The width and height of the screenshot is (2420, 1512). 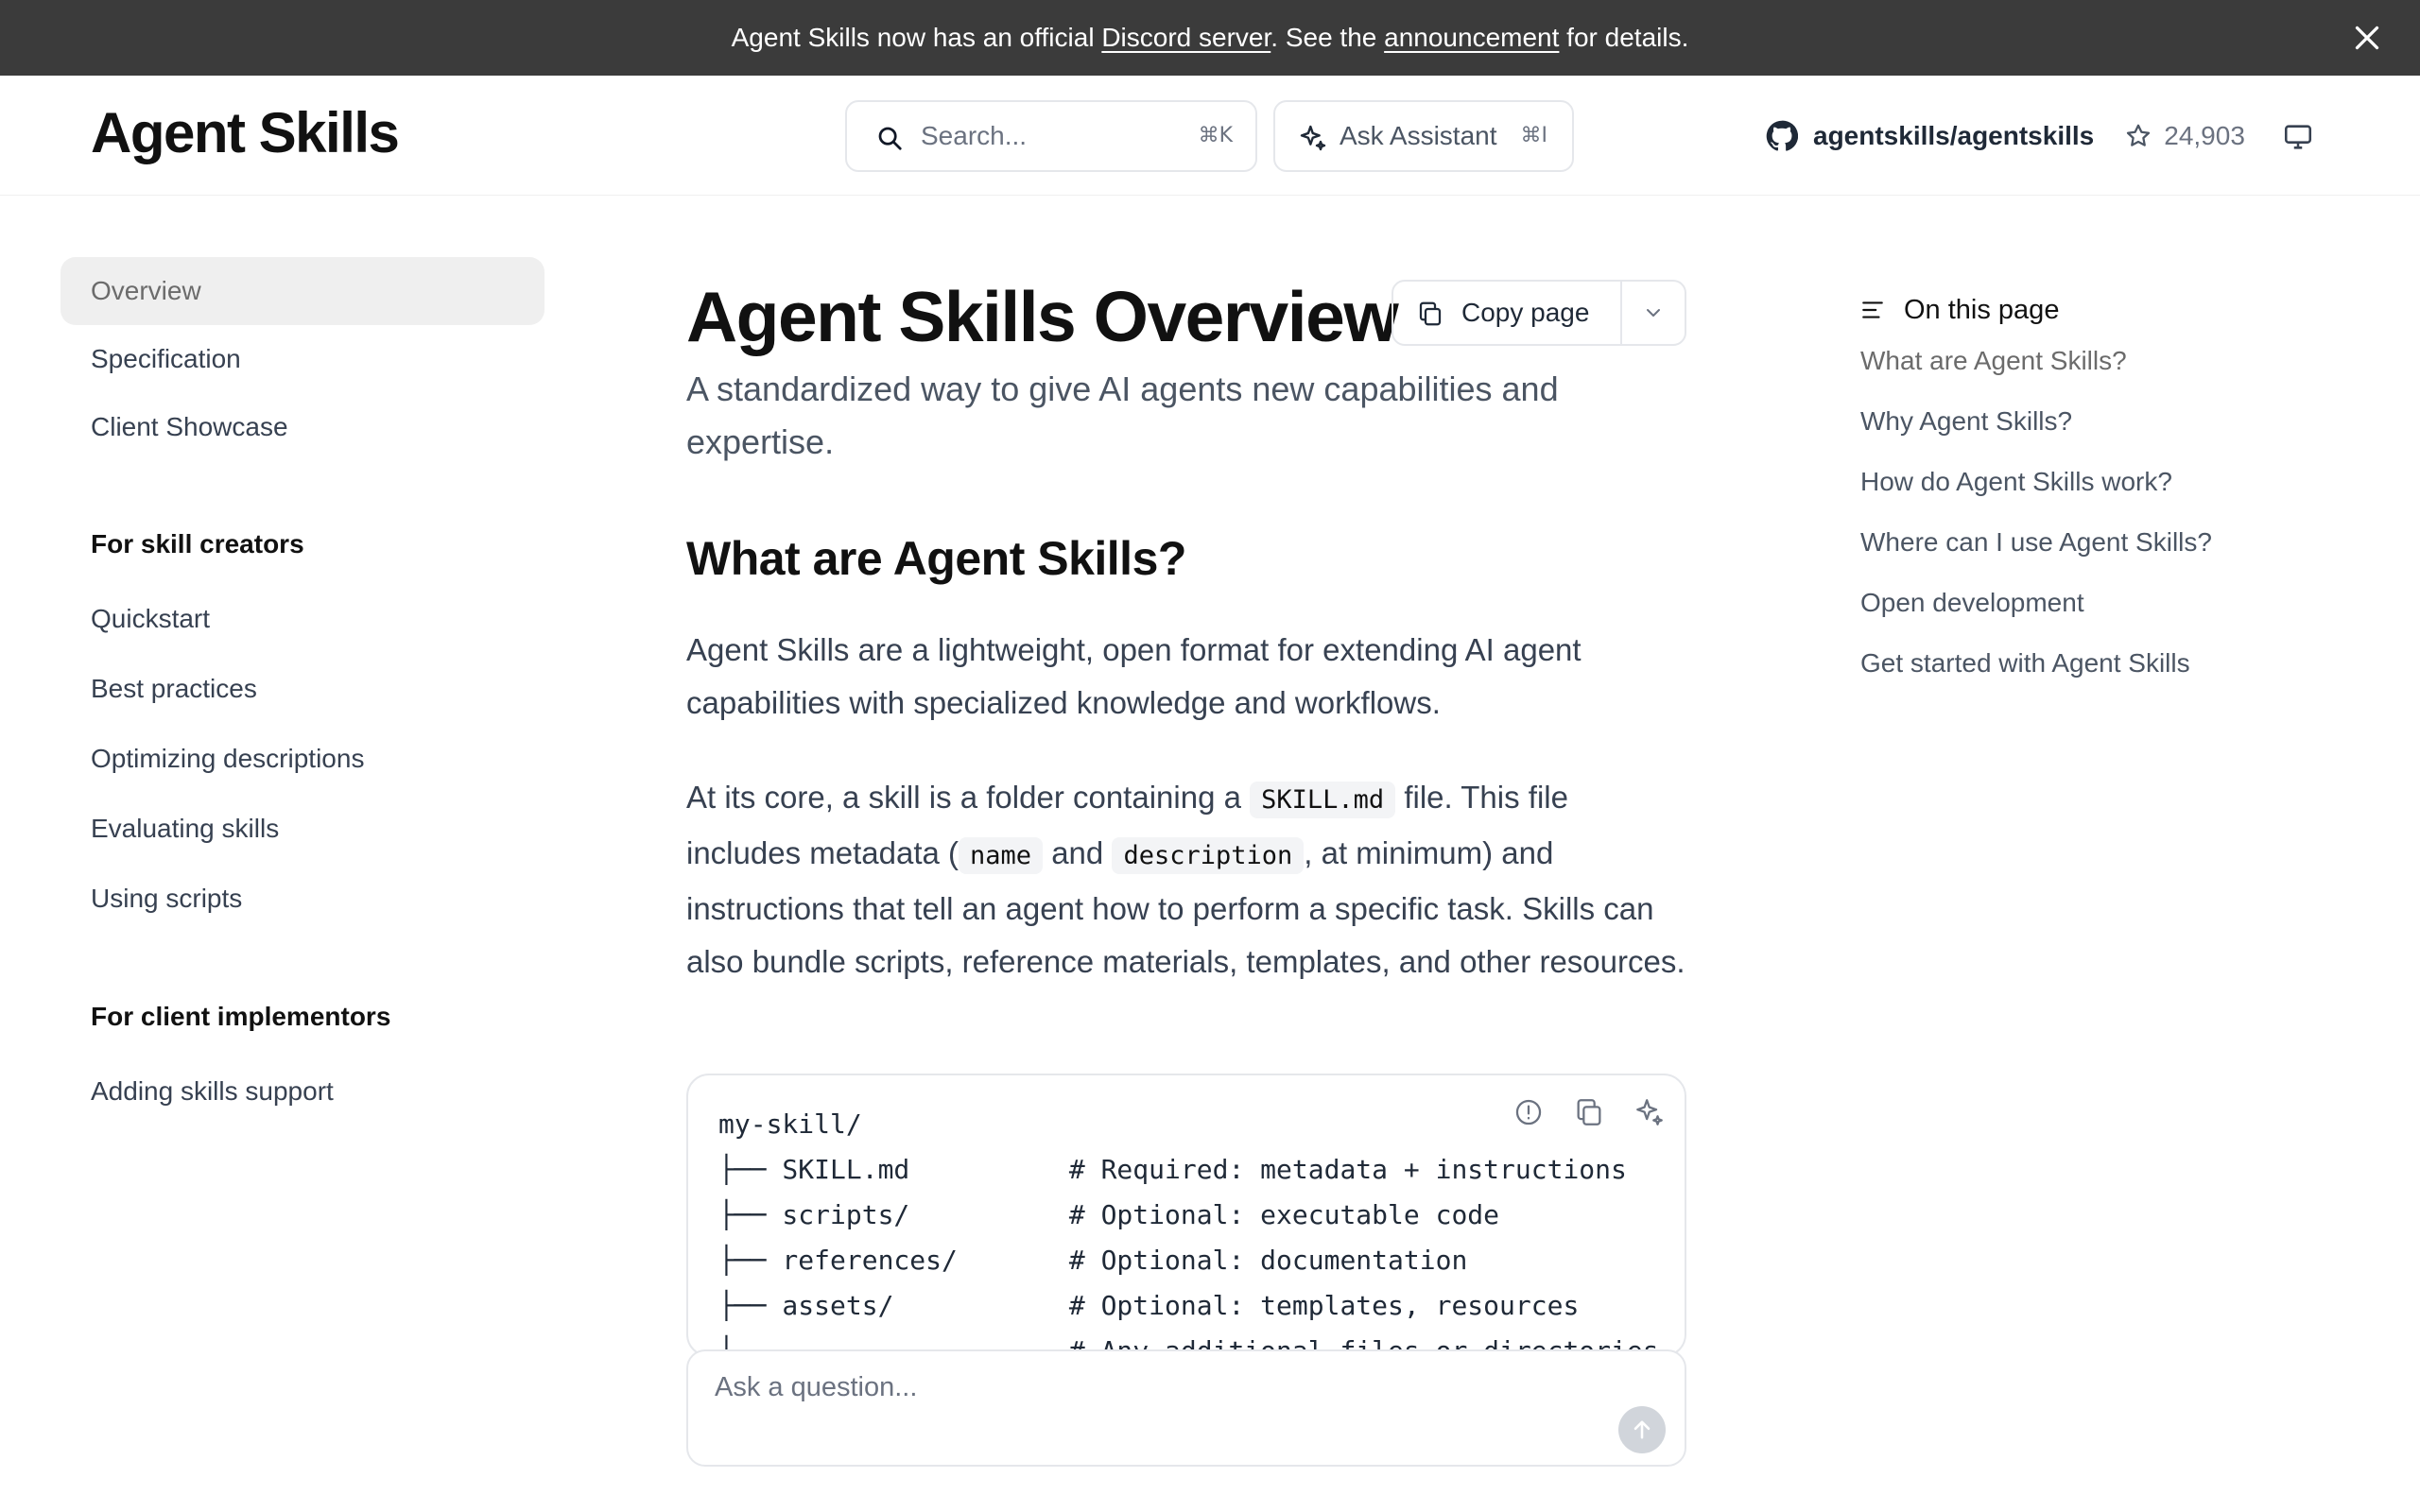 I want to click on copy-options-button, so click(x=1653, y=313).